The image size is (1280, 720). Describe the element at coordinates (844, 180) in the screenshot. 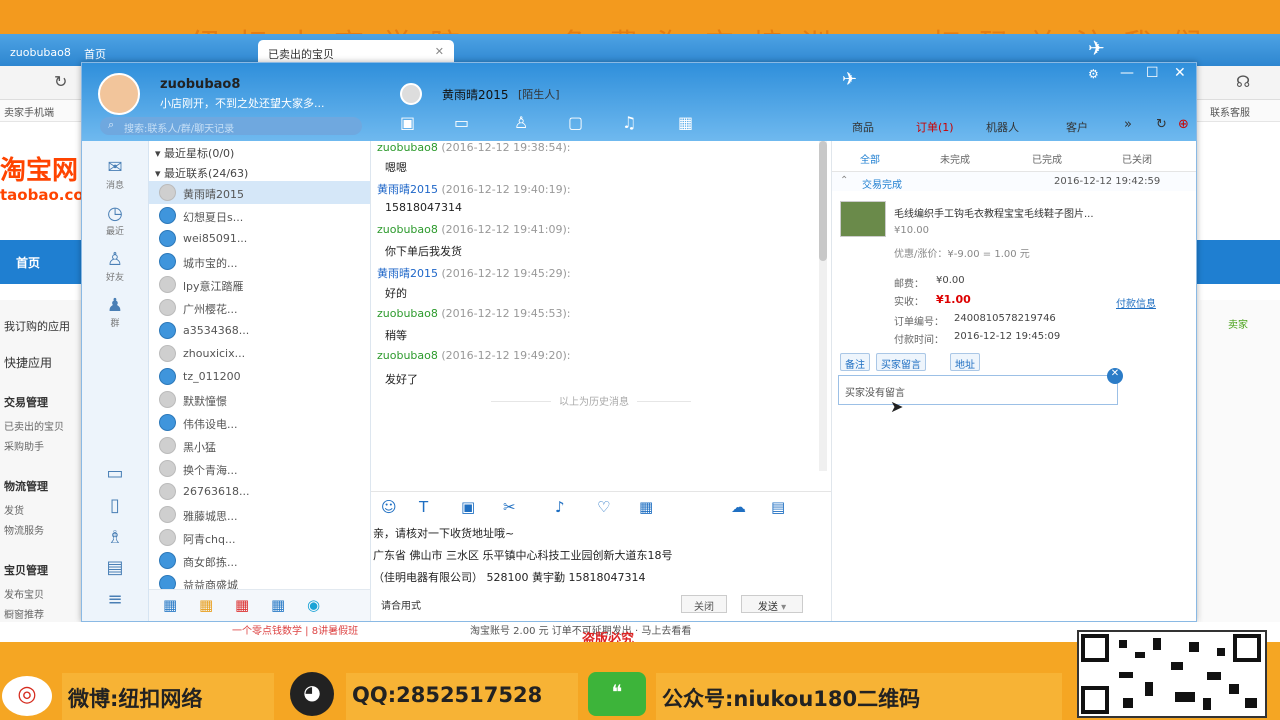

I see `collapse-icon: ⌃` at that location.